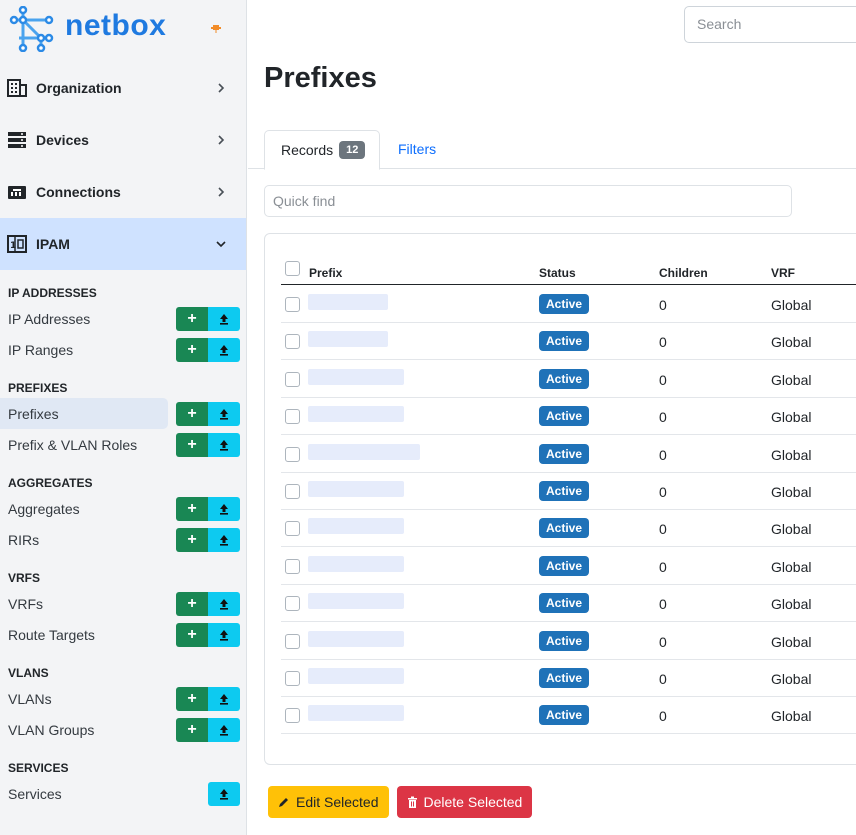 This screenshot has width=856, height=835. Describe the element at coordinates (123, 603) in the screenshot. I see `menu-vrfs: VRFs +` at that location.